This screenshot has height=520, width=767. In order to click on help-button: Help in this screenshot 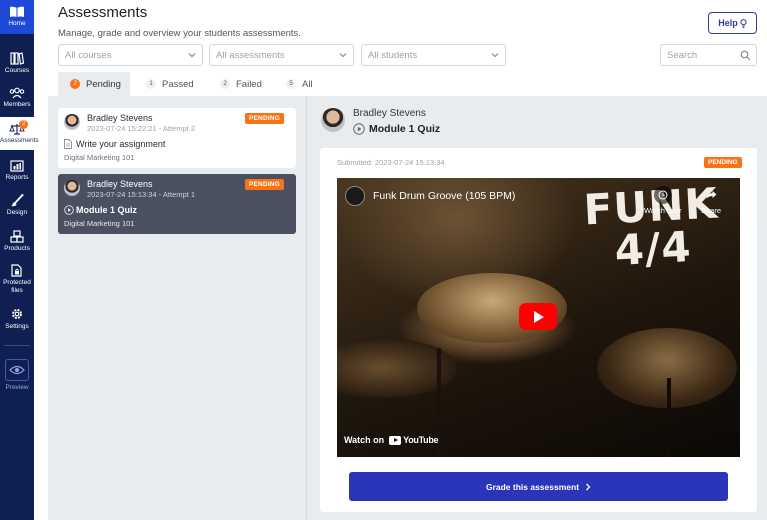, I will do `click(732, 23)`.